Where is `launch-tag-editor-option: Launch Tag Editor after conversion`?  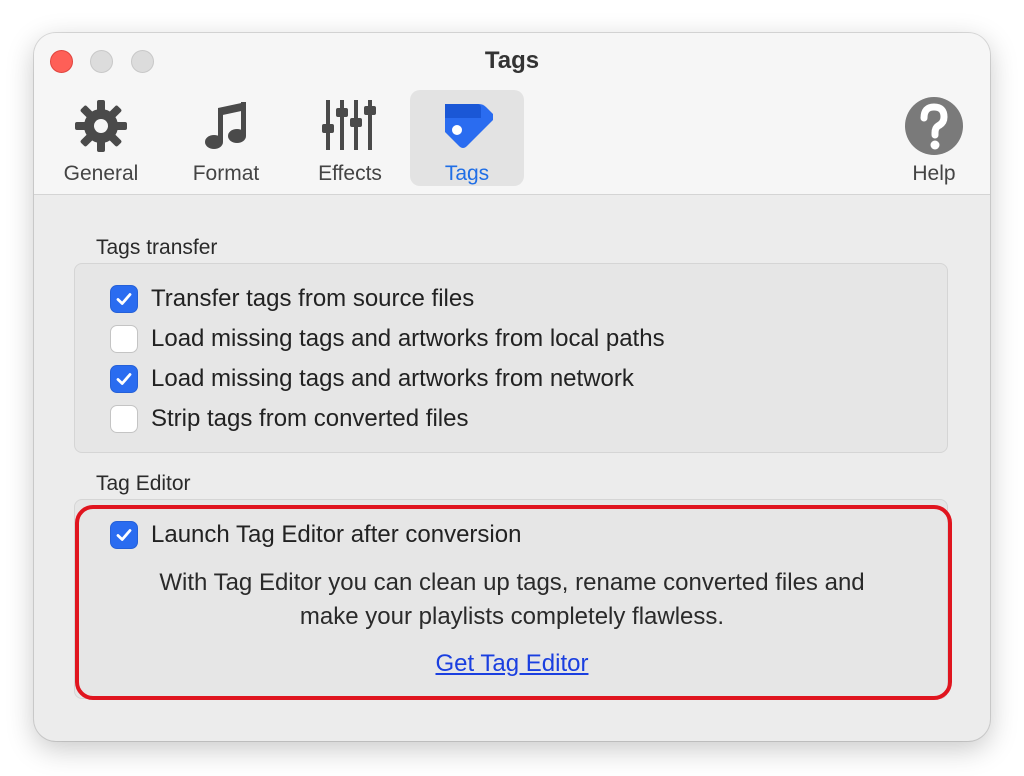 launch-tag-editor-option: Launch Tag Editor after conversion is located at coordinates (315, 535).